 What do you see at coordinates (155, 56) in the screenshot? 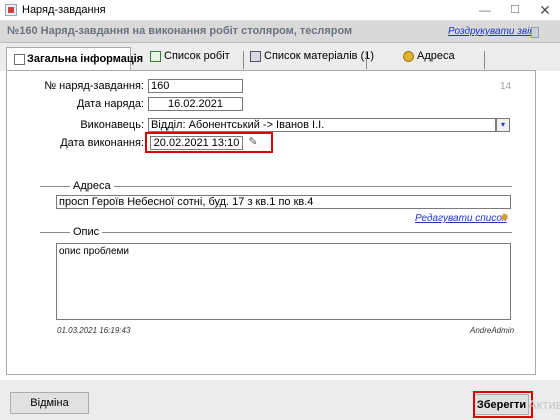
I see `list-icon` at bounding box center [155, 56].